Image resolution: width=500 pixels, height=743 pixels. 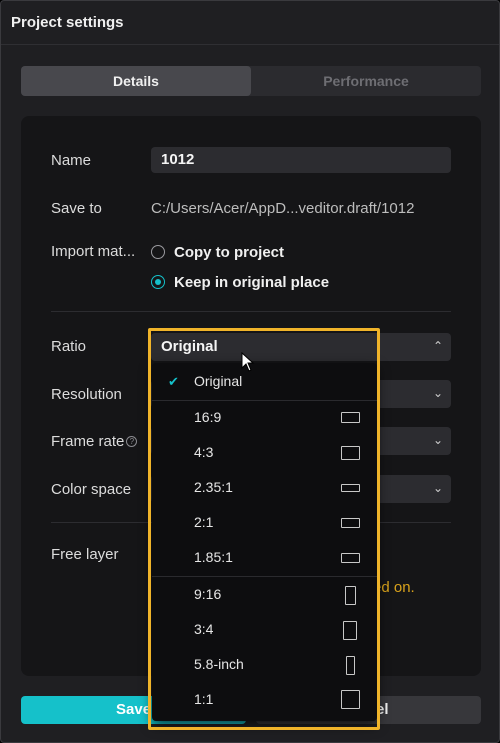 I want to click on menu-separator, so click(x=264, y=576).